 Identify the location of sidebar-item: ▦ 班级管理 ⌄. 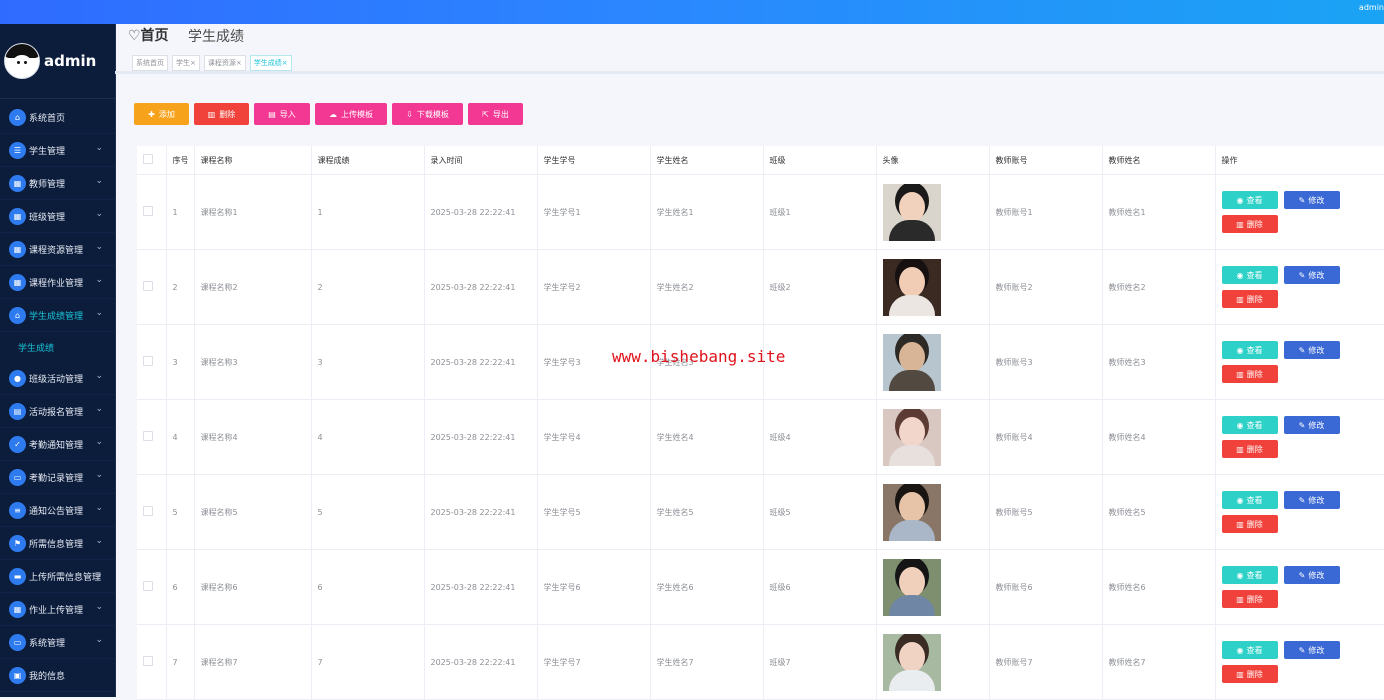
(57, 216).